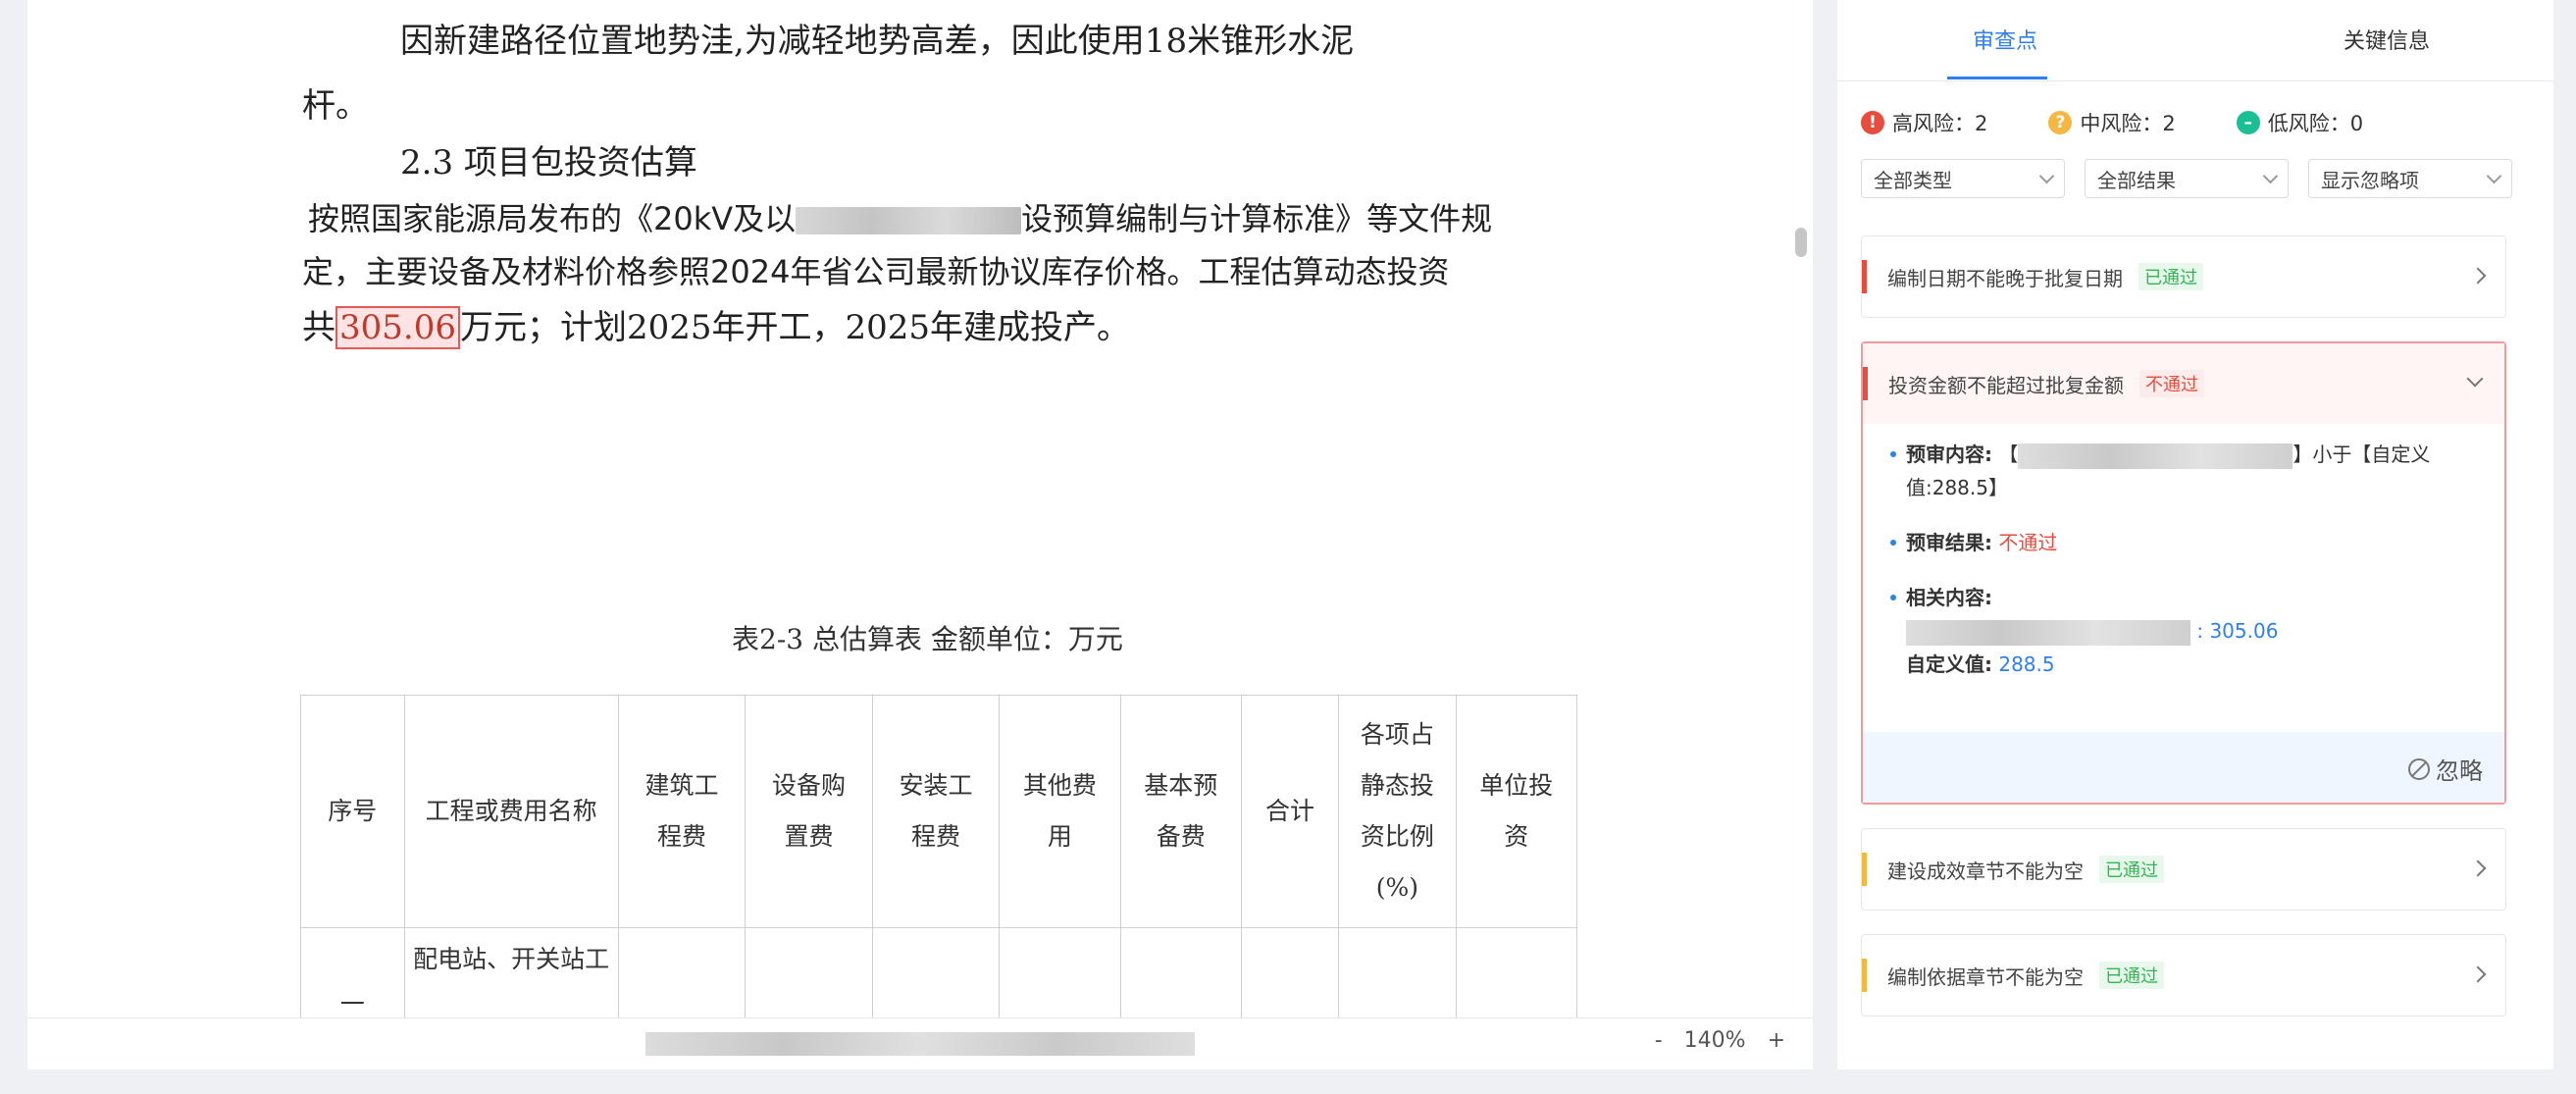 The width and height of the screenshot is (2576, 1094). I want to click on tab-bar: 审查点 关键信息, so click(2195, 40).